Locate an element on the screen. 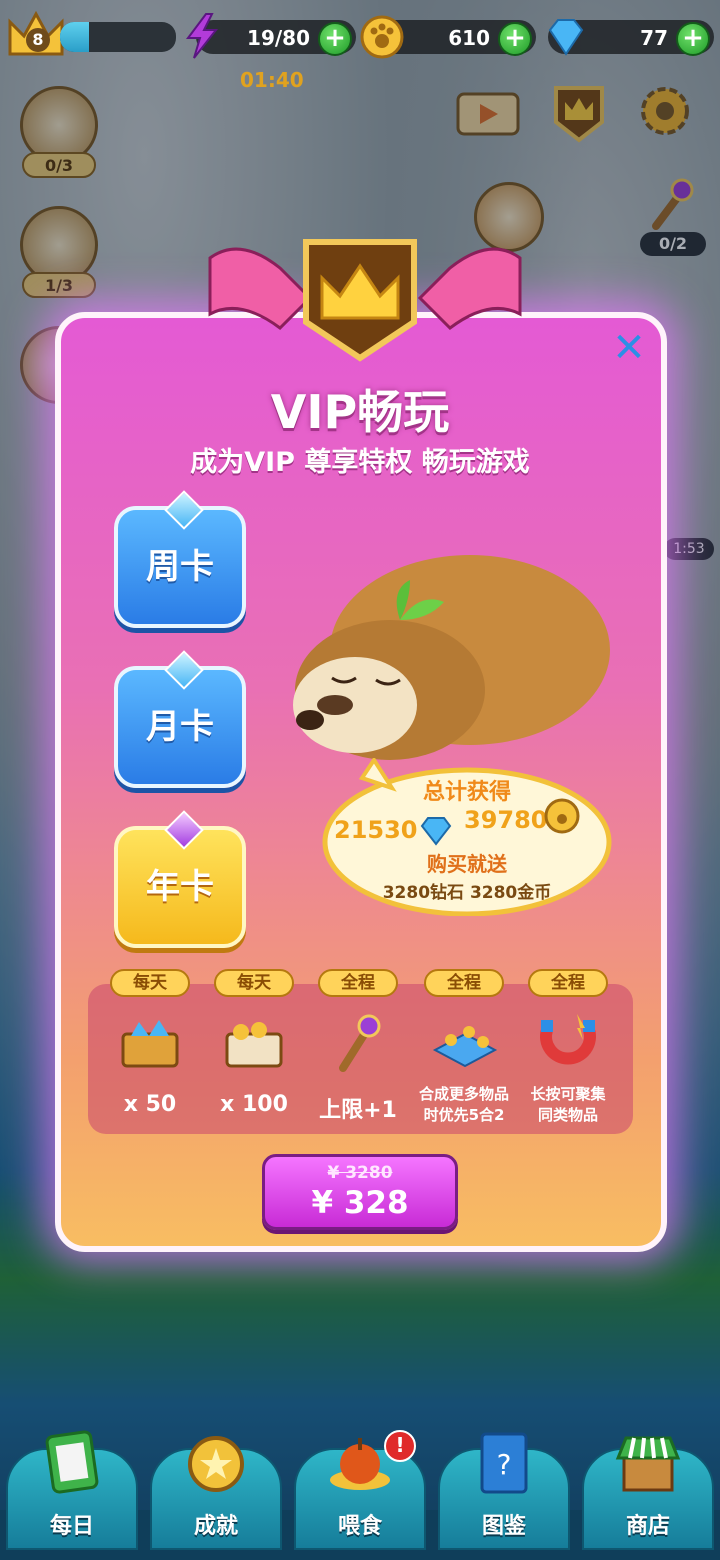  daily-tasks-icon is located at coordinates (72, 1462).